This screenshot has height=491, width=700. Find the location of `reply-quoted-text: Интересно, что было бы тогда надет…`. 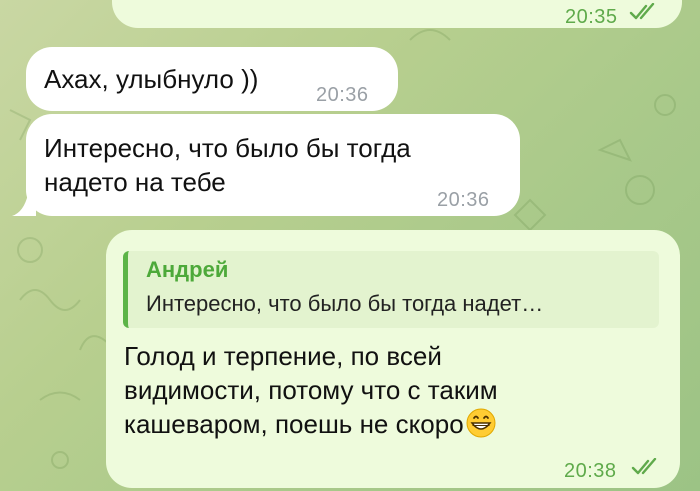

reply-quoted-text: Интересно, что было бы тогда надет… is located at coordinates (345, 303).